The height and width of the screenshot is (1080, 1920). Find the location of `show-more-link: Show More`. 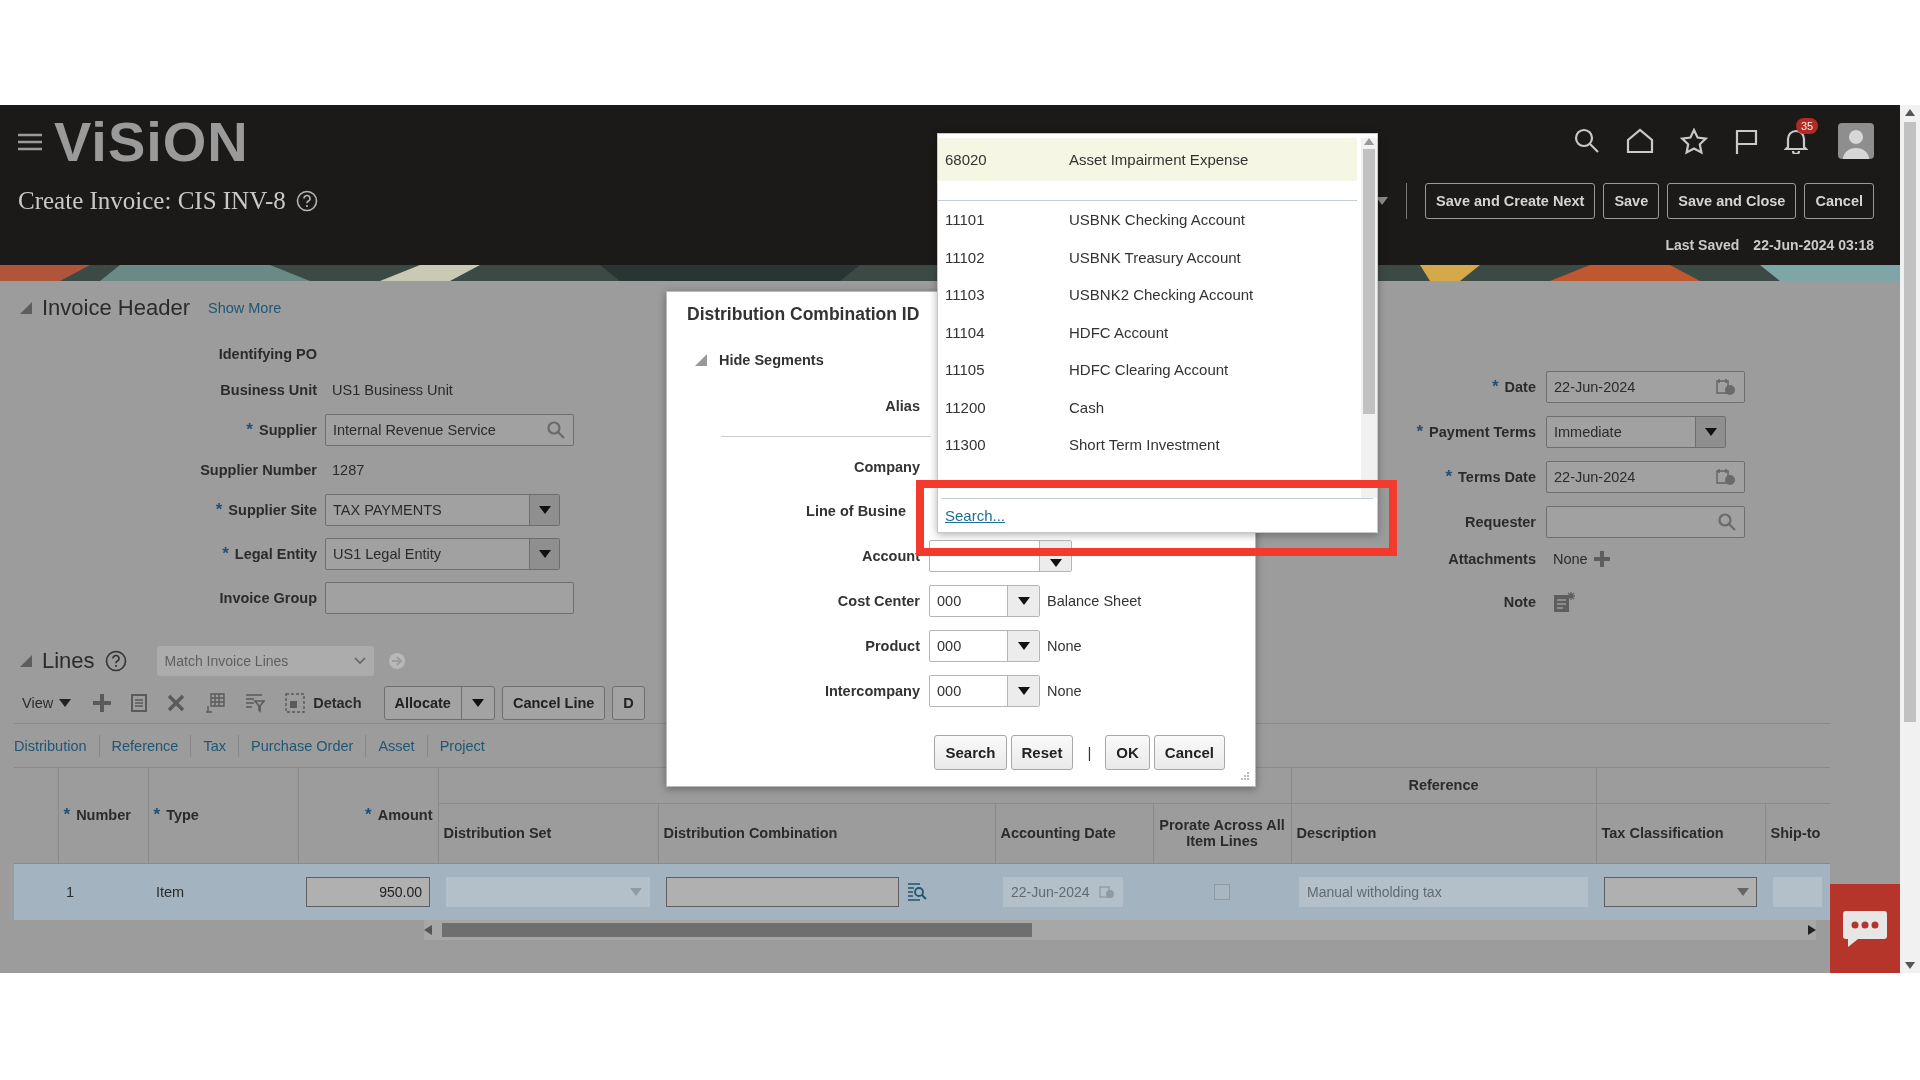

show-more-link: Show More is located at coordinates (245, 308).